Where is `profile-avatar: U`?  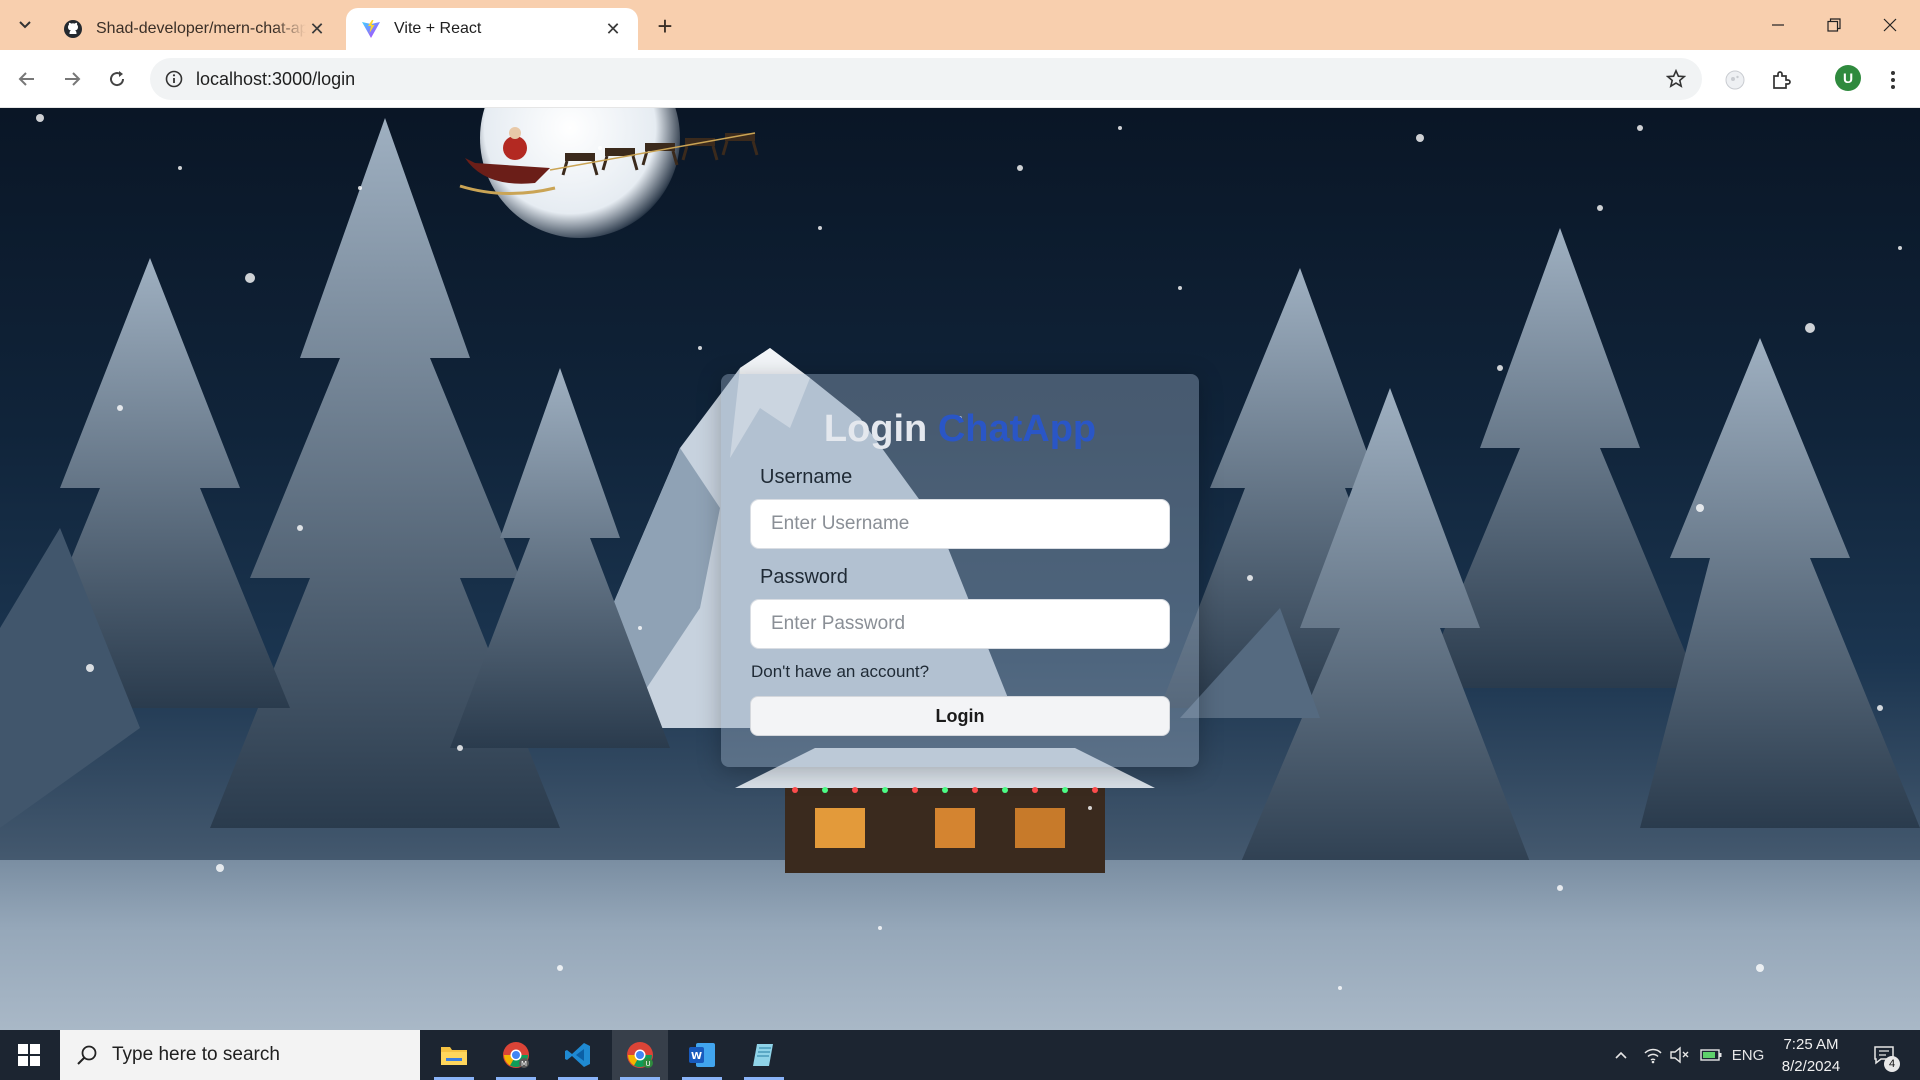
profile-avatar: U is located at coordinates (1848, 78).